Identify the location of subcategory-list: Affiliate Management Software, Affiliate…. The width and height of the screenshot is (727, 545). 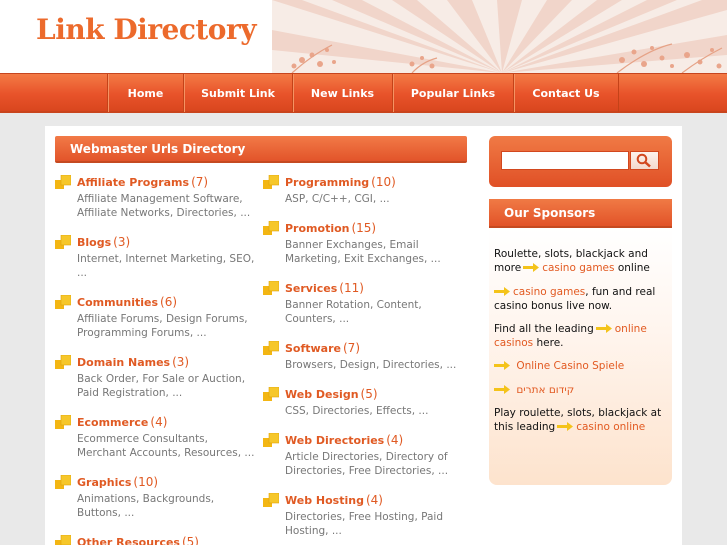
(168, 206).